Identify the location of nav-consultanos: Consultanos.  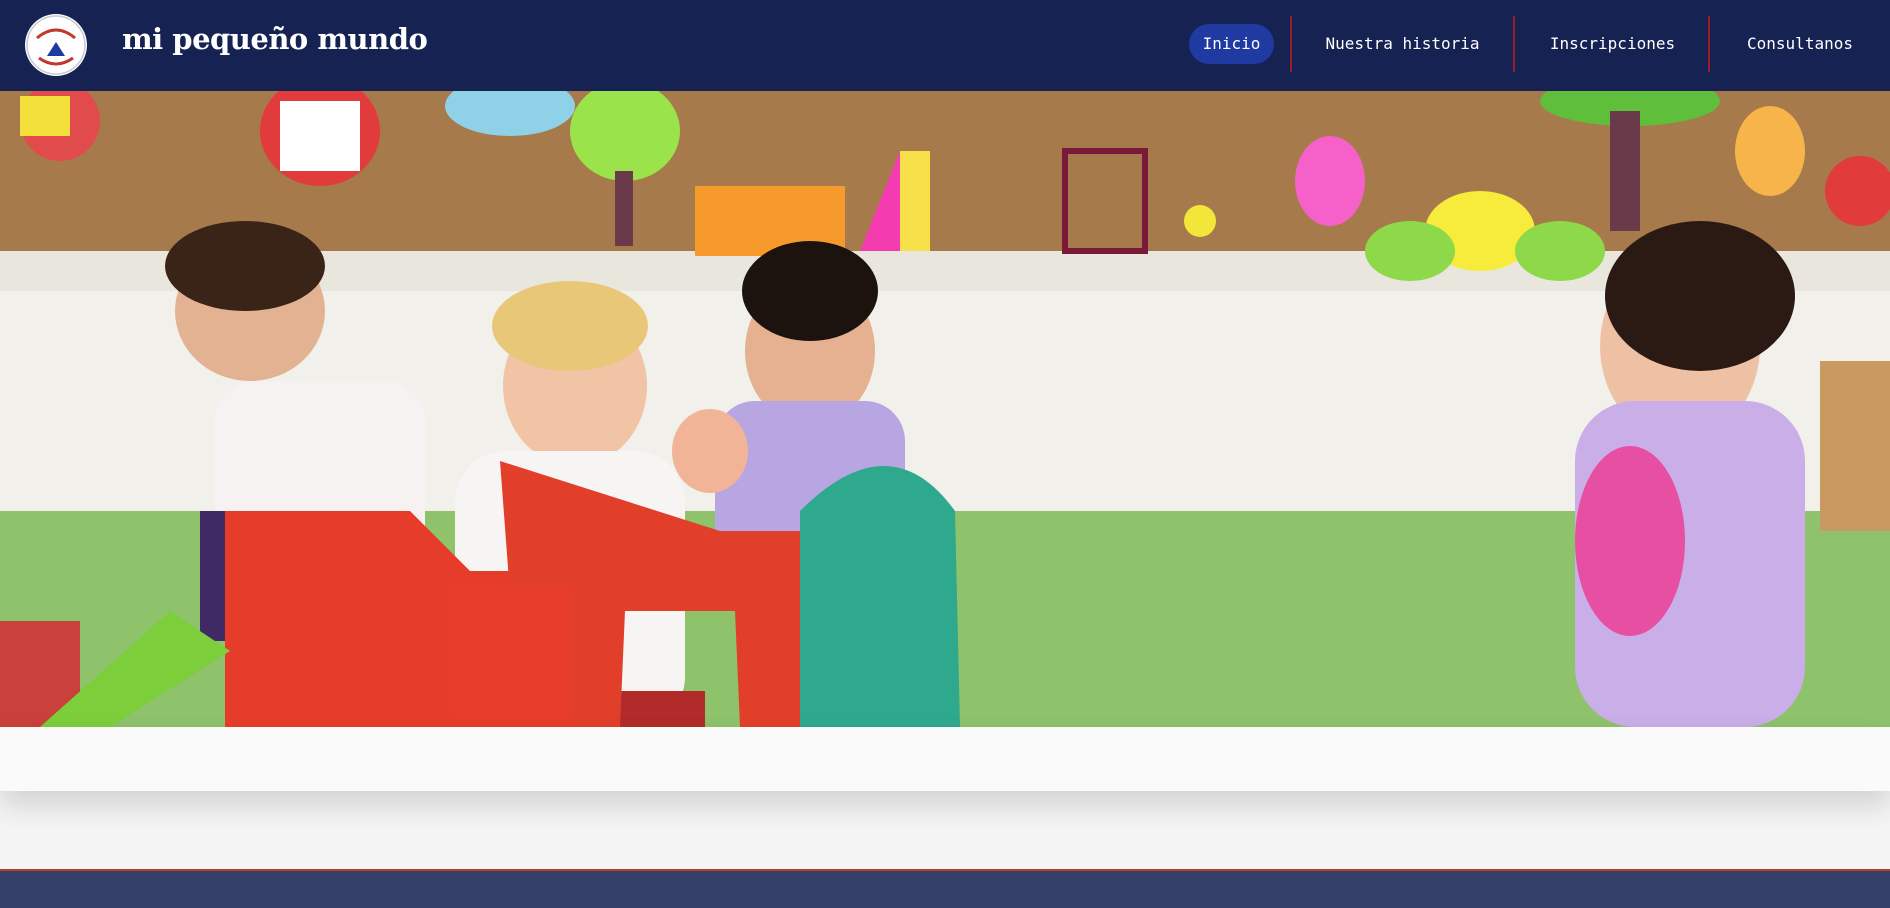
(1800, 44).